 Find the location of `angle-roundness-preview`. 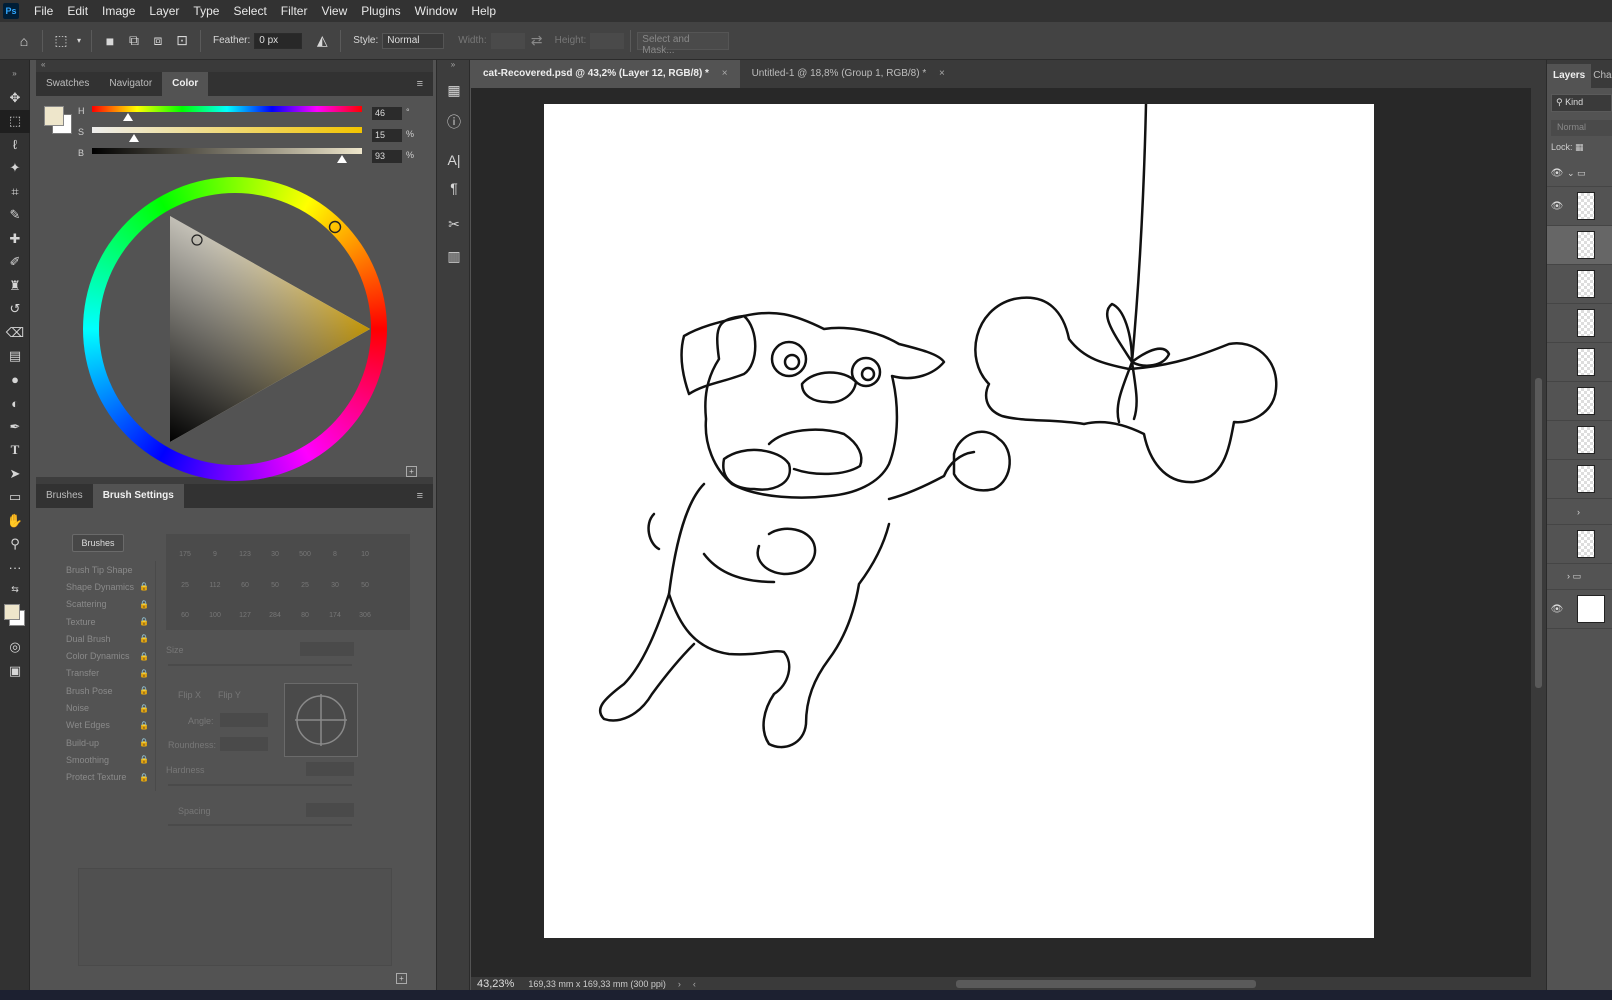

angle-roundness-preview is located at coordinates (321, 720).